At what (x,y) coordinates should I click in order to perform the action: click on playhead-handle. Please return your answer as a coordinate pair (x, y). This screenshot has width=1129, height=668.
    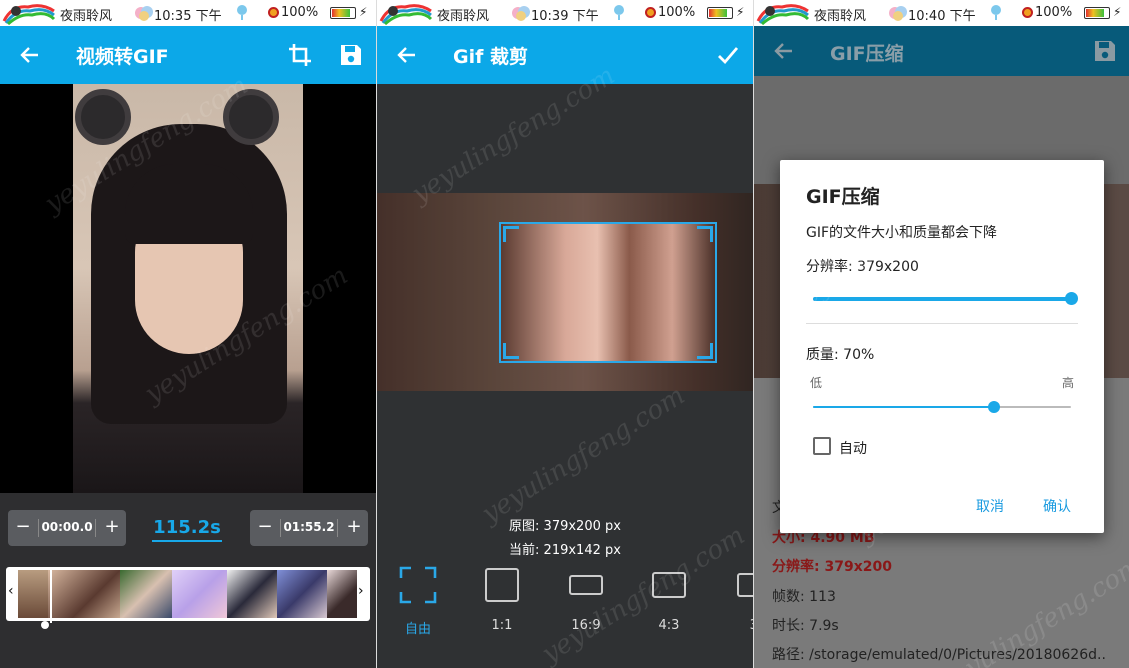
    Looking at the image, I should click on (45, 625).